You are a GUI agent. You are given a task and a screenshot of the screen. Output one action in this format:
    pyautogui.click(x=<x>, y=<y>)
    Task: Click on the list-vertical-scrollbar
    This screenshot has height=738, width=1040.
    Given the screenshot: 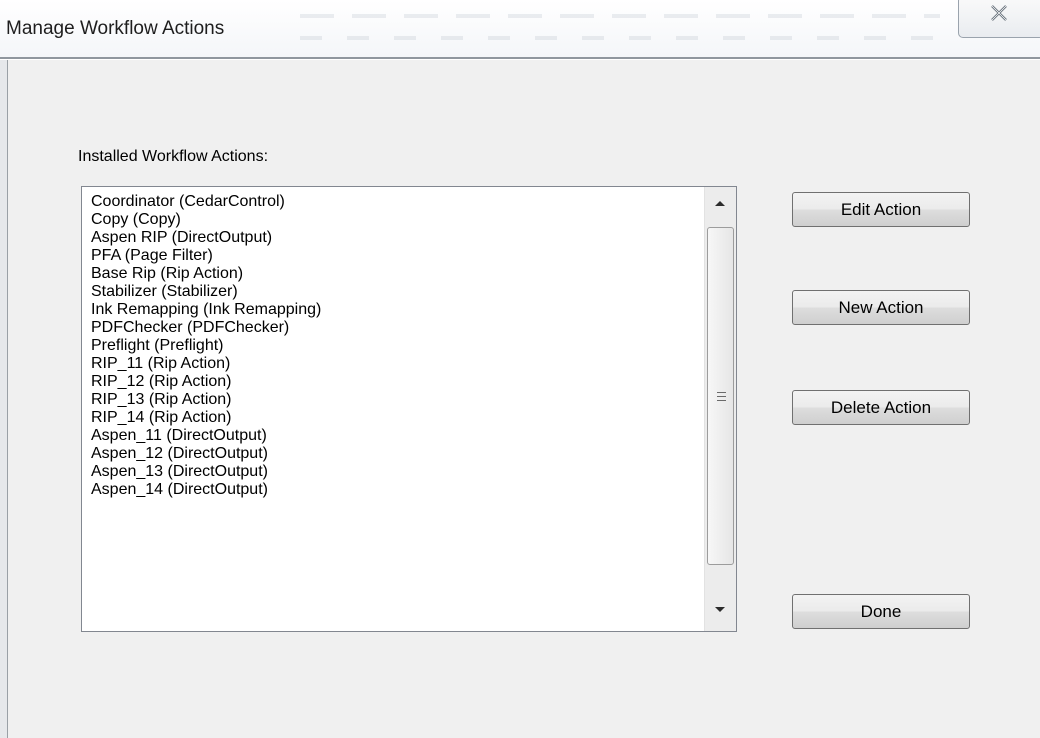 What is the action you would take?
    pyautogui.click(x=720, y=409)
    